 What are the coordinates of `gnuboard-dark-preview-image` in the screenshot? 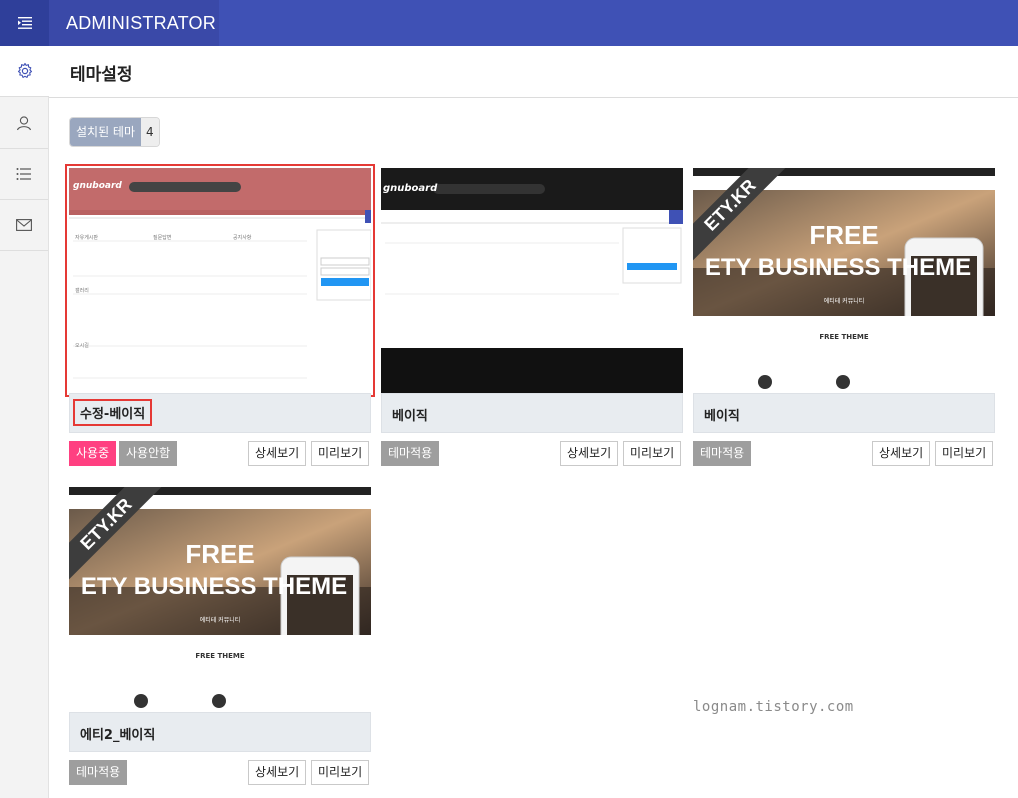 It's located at (532, 280).